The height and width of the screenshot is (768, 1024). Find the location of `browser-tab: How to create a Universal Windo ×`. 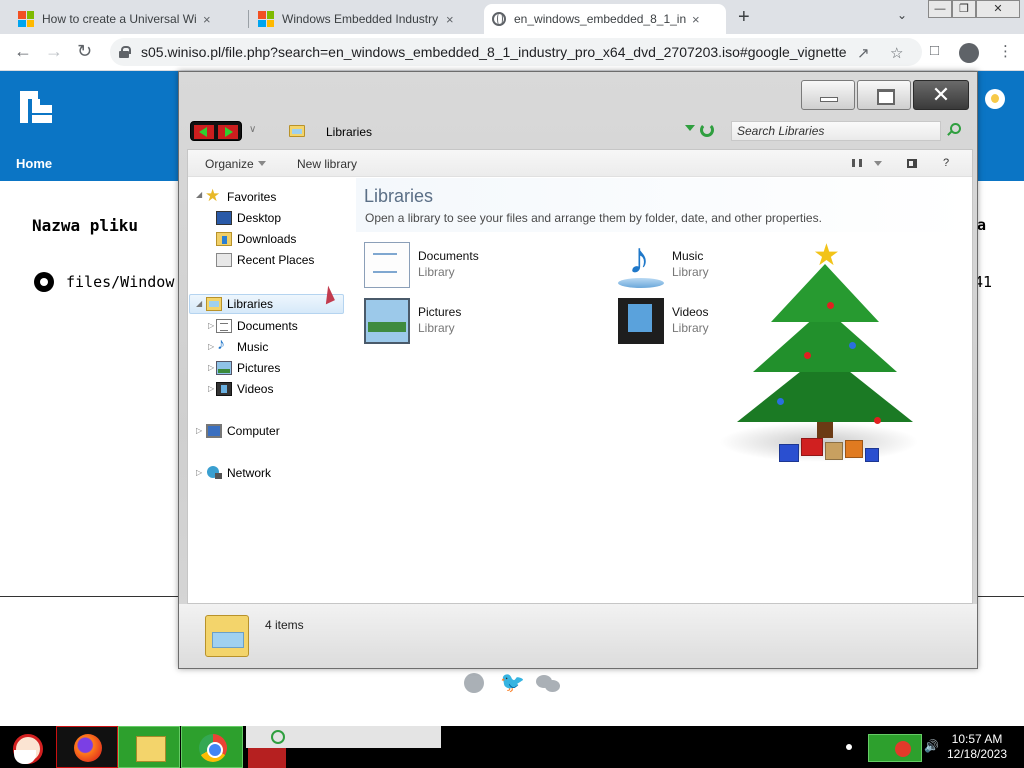

browser-tab: How to create a Universal Windo × is located at coordinates (127, 19).